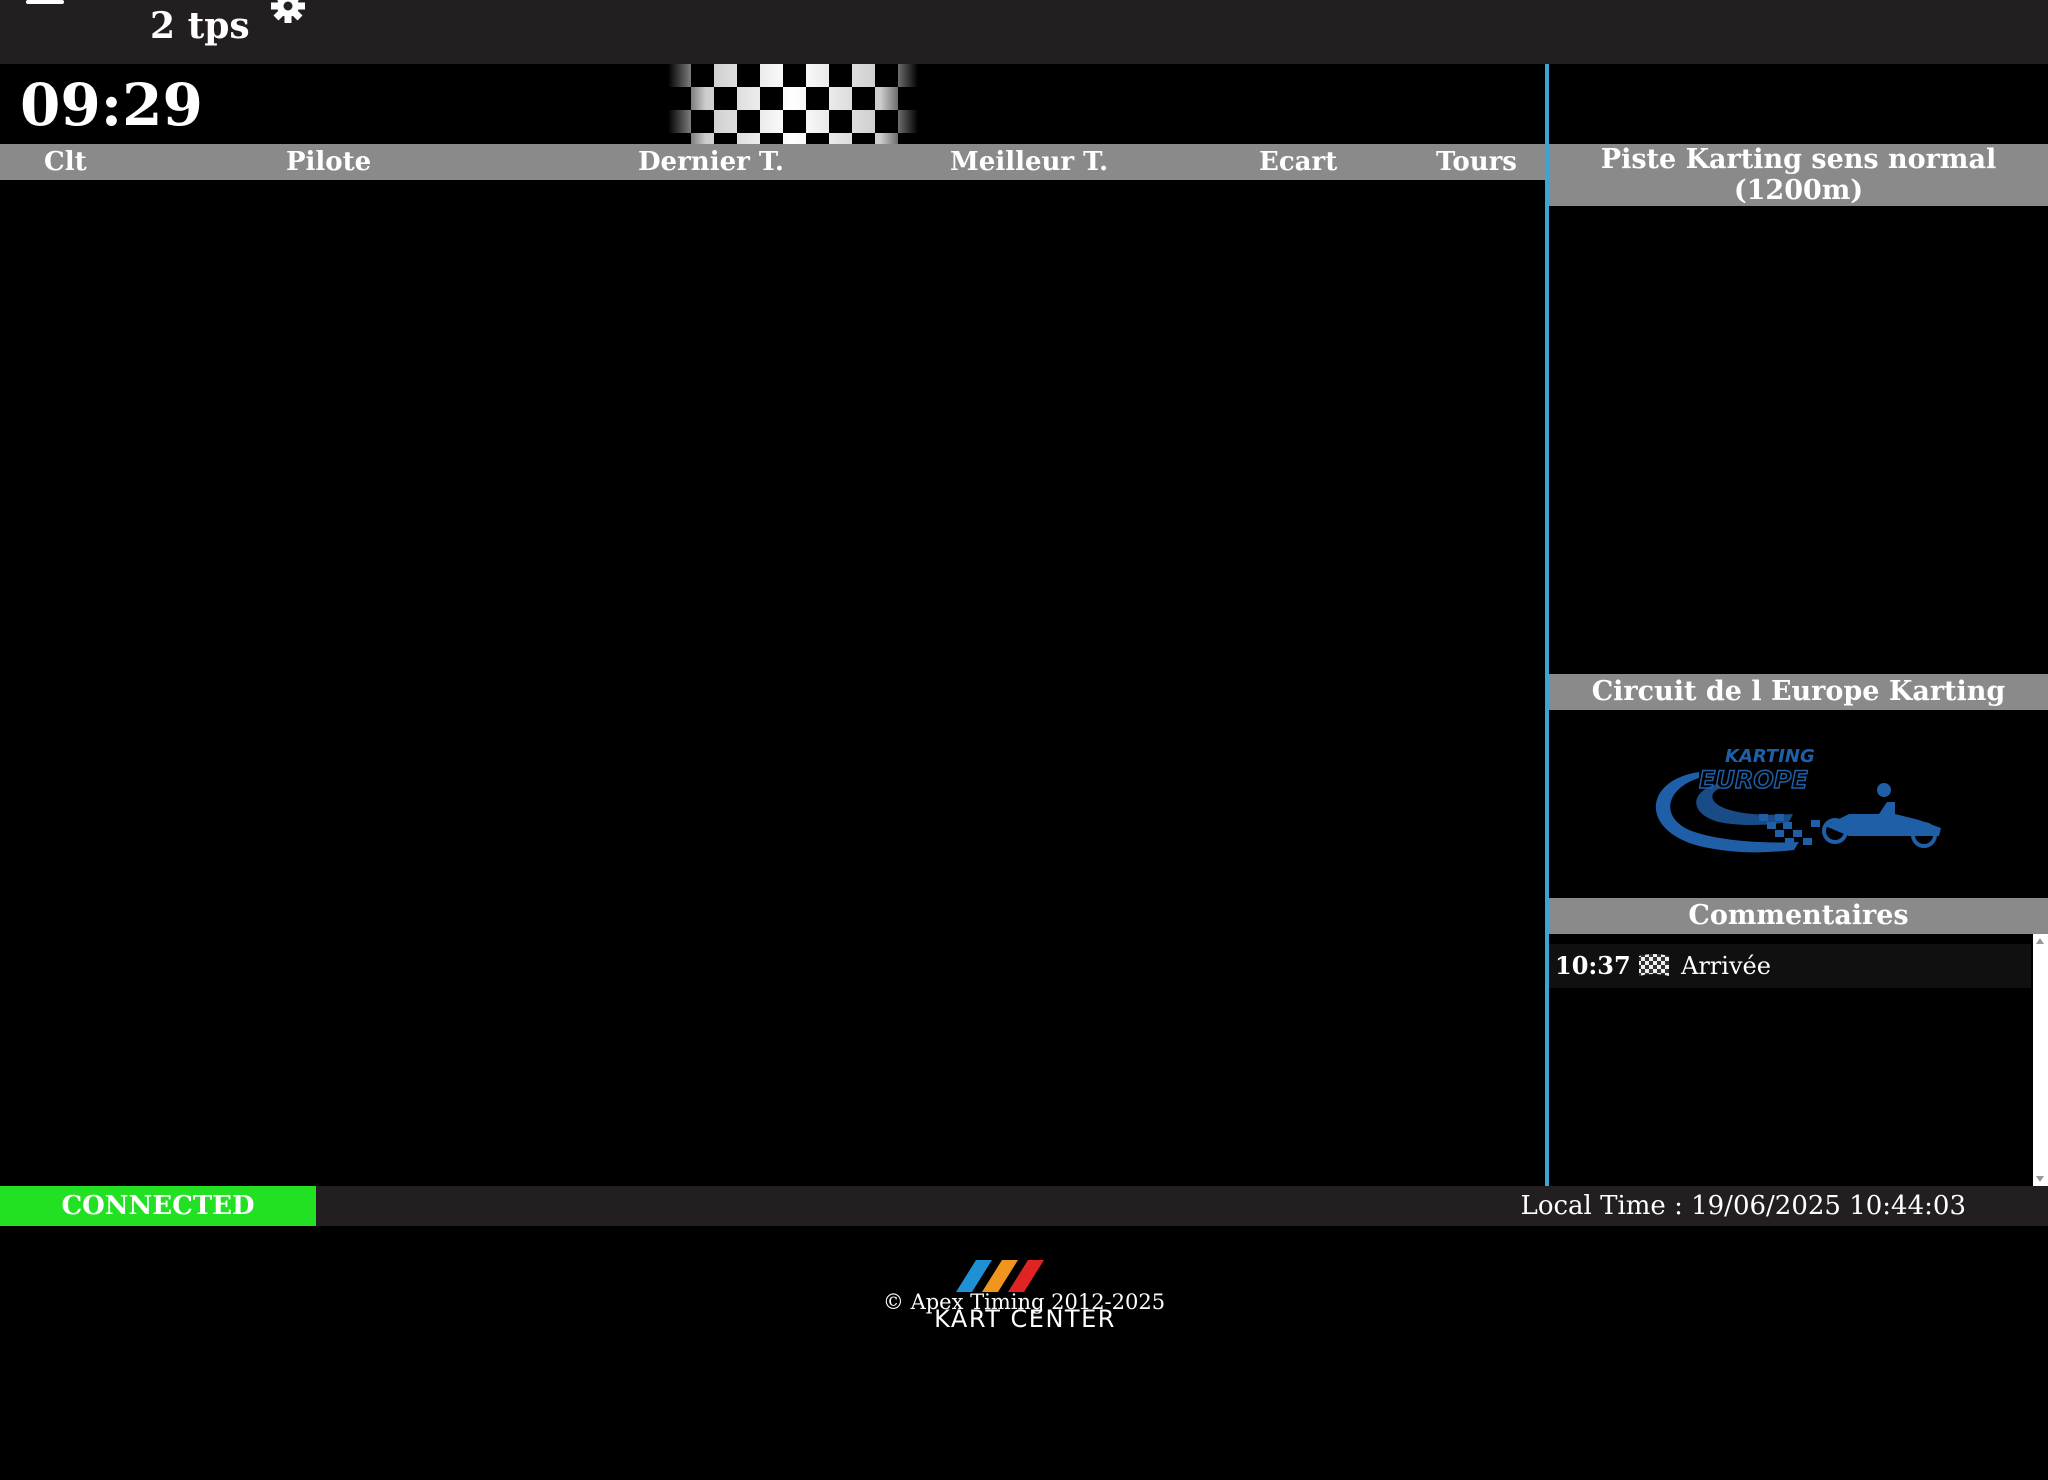 This screenshot has width=2048, height=1480. I want to click on scroll-up-icon, so click(2040, 941).